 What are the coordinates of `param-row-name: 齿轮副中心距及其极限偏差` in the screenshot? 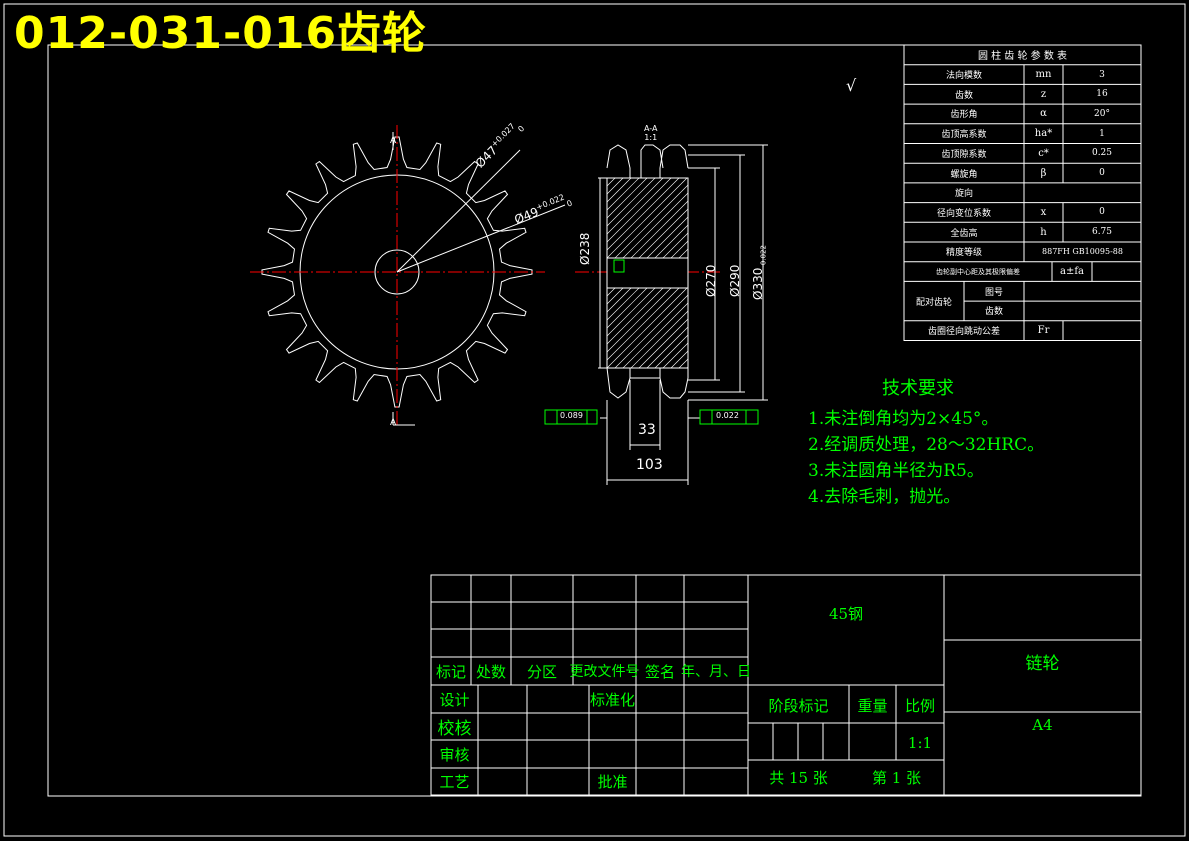 It's located at (978, 271).